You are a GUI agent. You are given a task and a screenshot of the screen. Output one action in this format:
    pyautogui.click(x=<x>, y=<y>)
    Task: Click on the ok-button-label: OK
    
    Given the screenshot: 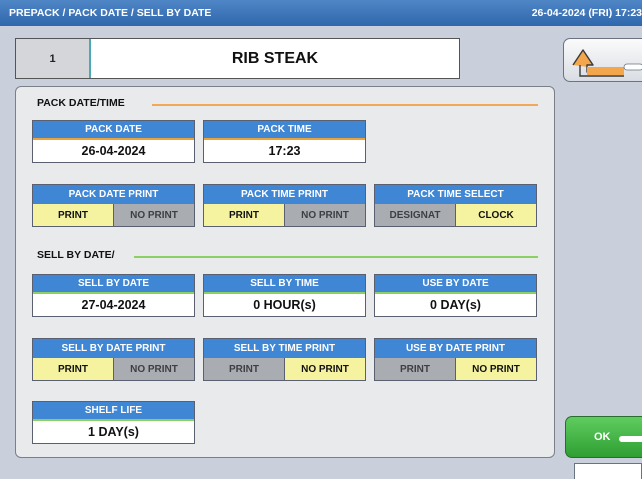 What is the action you would take?
    pyautogui.click(x=602, y=437)
    